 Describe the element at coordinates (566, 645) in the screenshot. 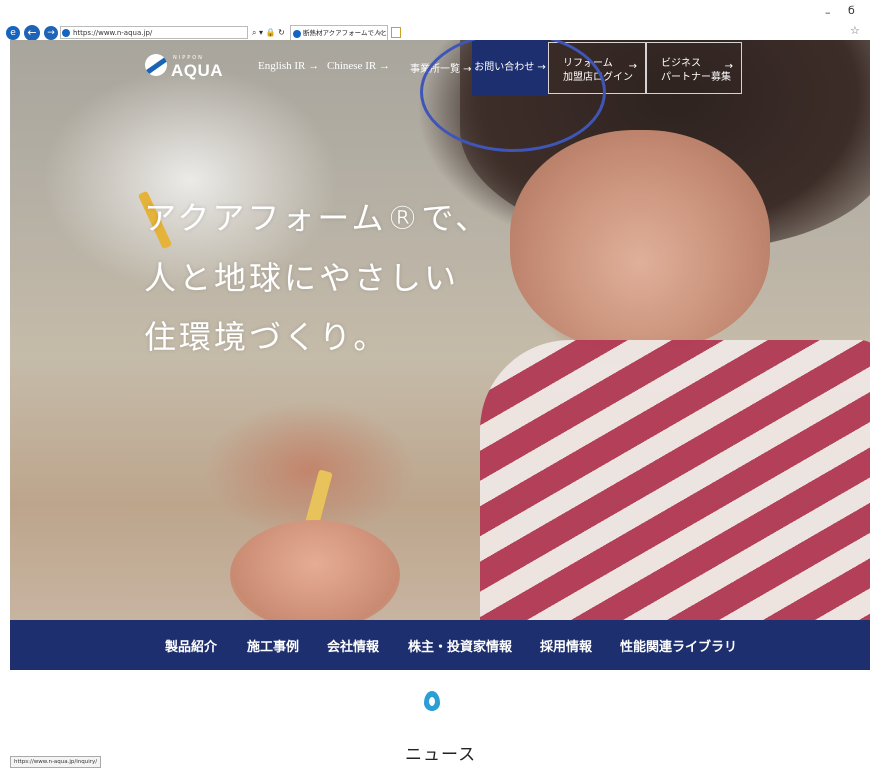

I see `nav-recruit: 採用情報` at that location.